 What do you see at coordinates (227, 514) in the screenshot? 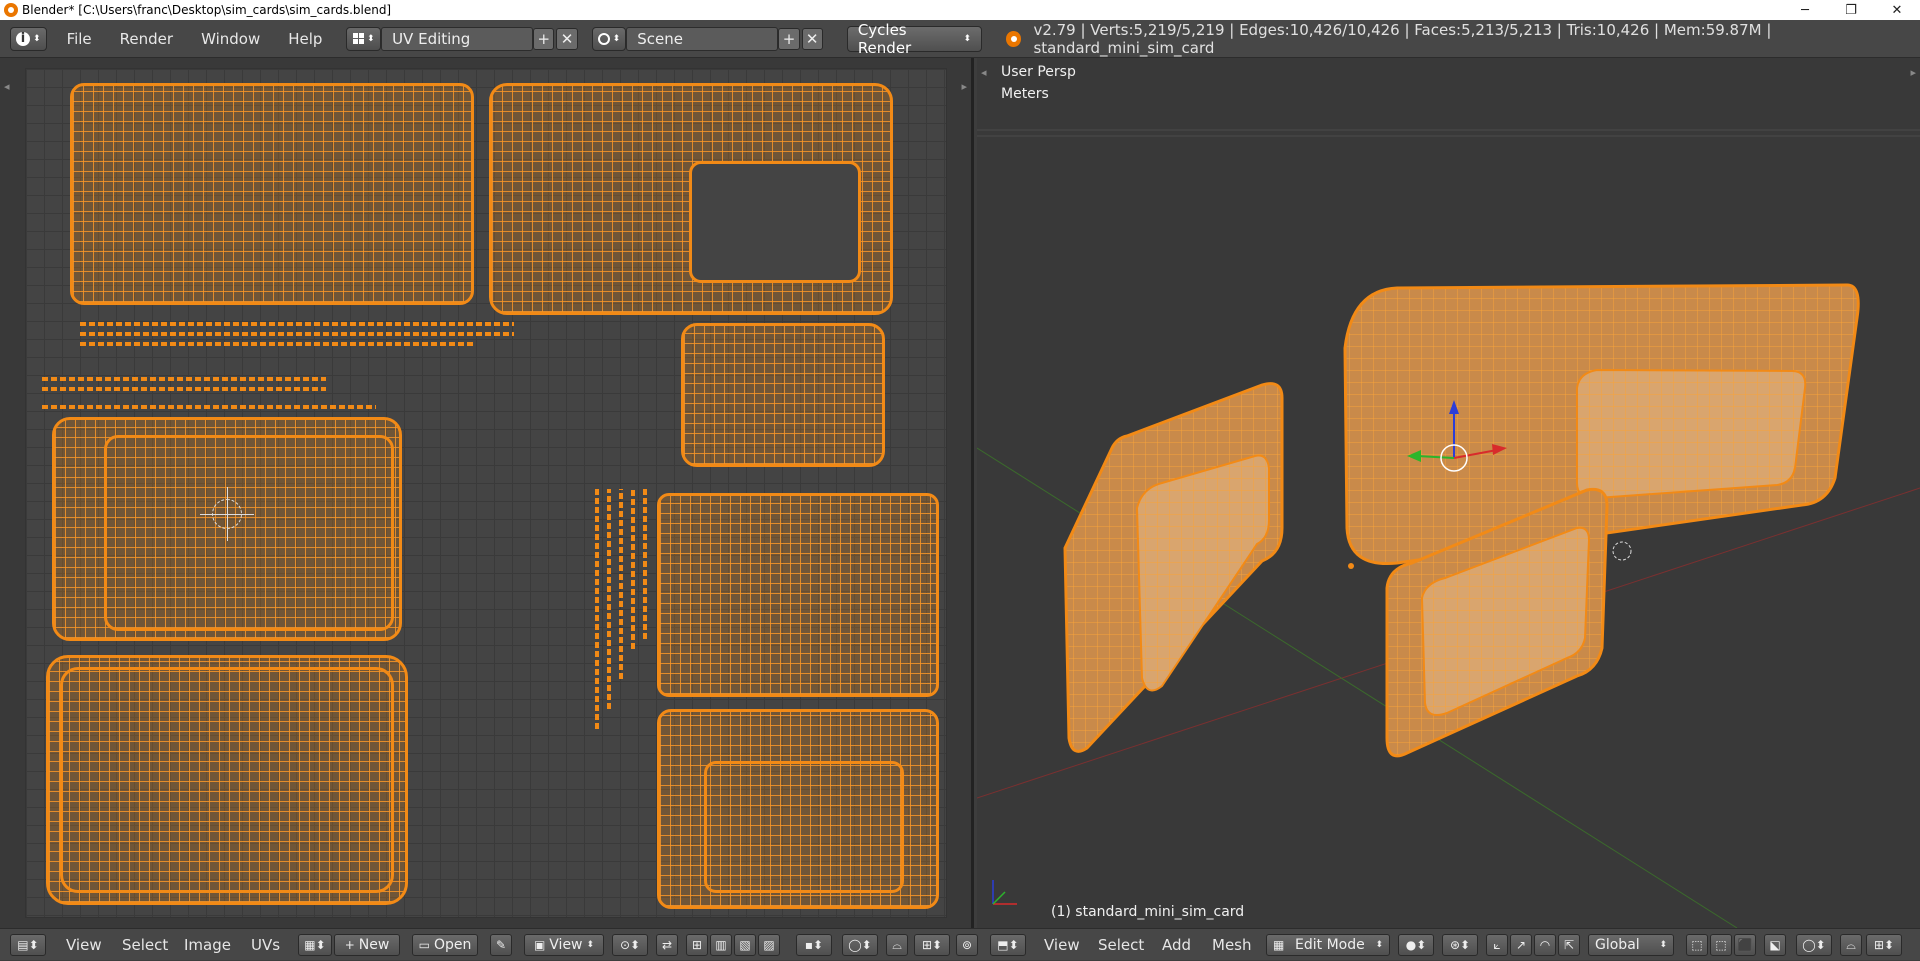
I see `2d-cursor-crosshair-icon` at bounding box center [227, 514].